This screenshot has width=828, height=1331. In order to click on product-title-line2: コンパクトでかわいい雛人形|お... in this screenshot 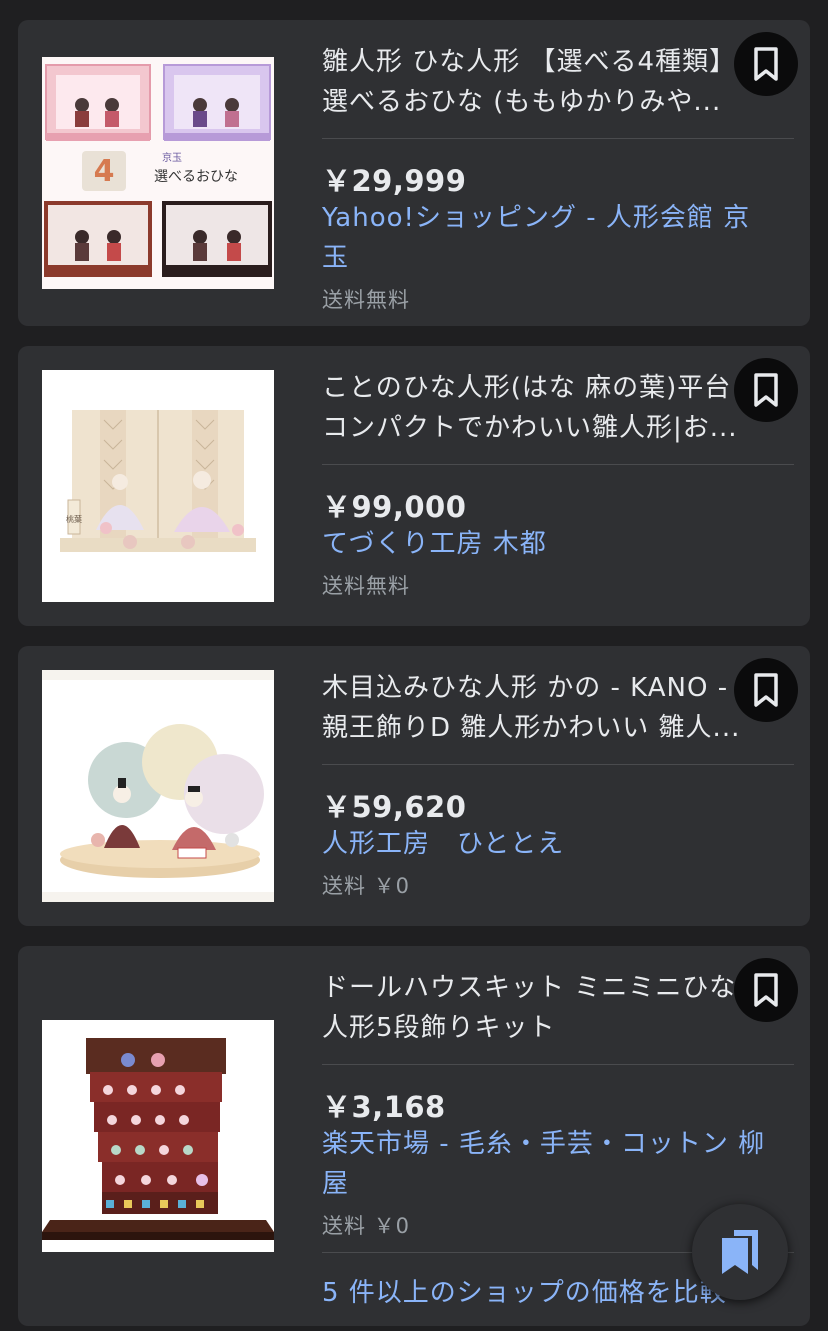, I will do `click(530, 428)`.